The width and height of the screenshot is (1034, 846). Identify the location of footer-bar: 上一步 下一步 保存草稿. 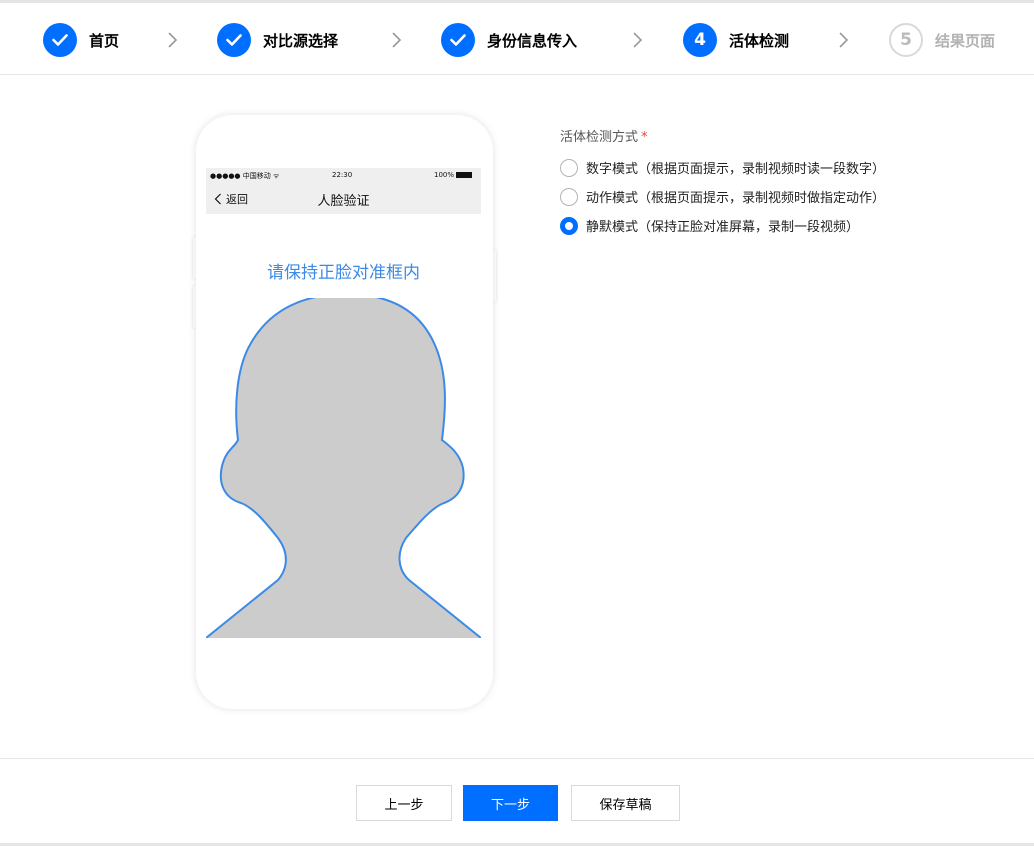
(517, 802).